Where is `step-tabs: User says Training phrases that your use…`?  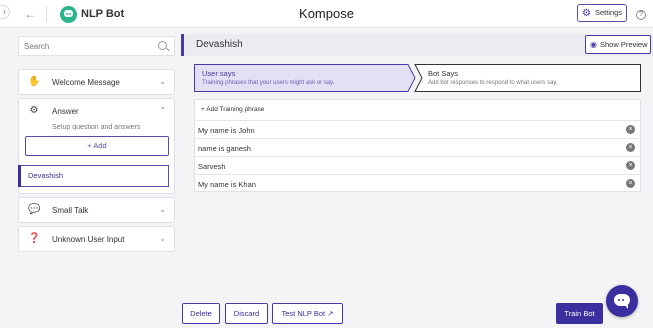
step-tabs: User says Training phrases that your use… is located at coordinates (417, 78).